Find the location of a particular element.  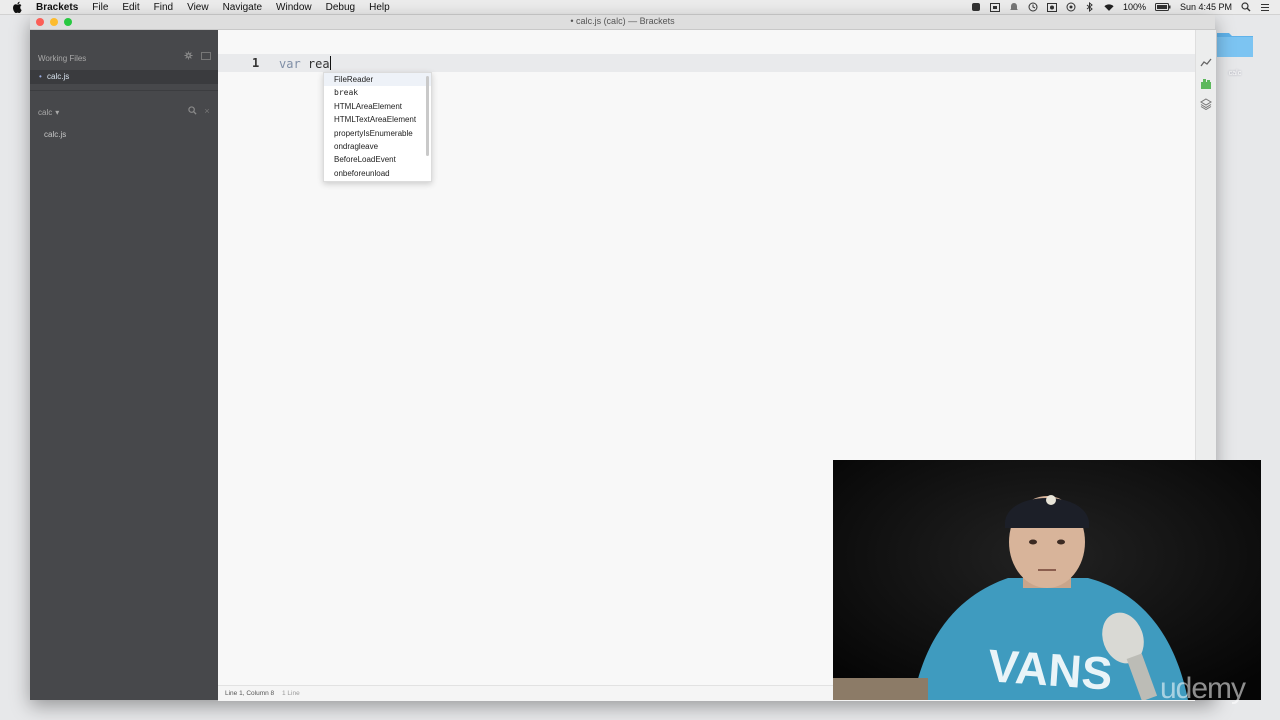

line-number: 1 is located at coordinates (256, 63).